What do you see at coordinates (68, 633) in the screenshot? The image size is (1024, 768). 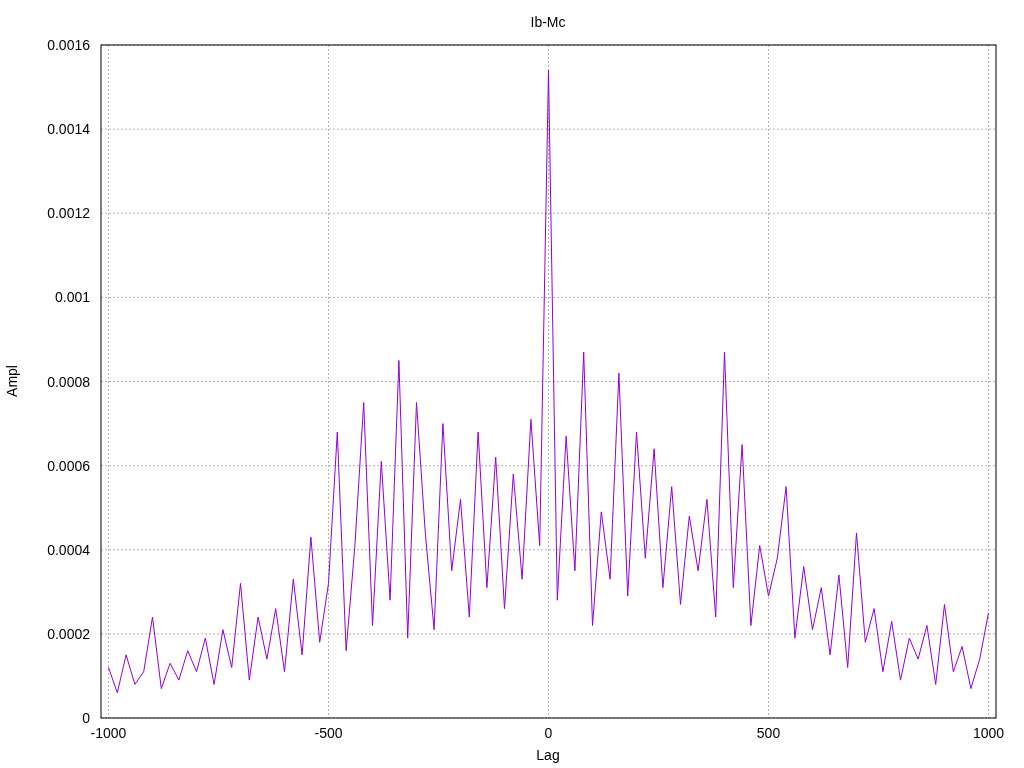 I see `y-tick-label: 0.0002` at bounding box center [68, 633].